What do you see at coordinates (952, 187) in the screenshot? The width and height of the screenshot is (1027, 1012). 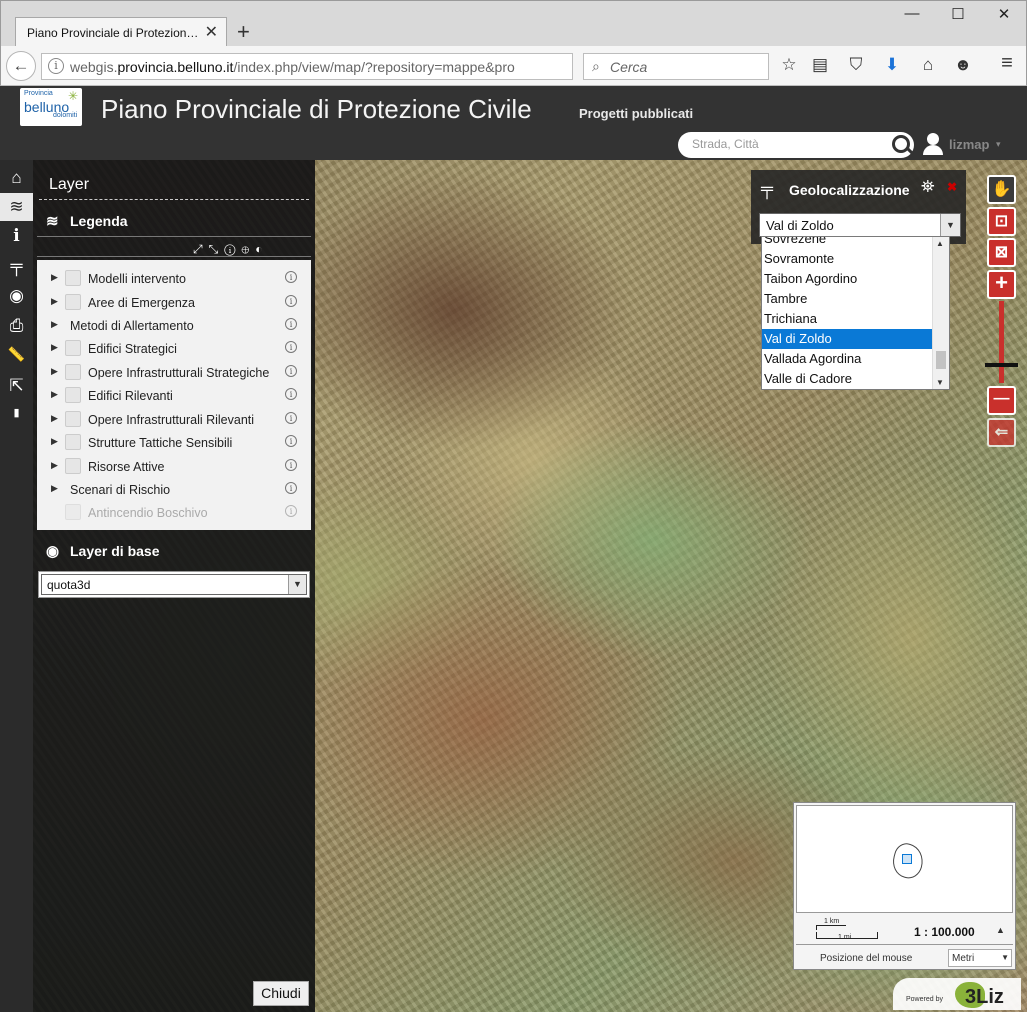 I see `close-icon: ✖` at bounding box center [952, 187].